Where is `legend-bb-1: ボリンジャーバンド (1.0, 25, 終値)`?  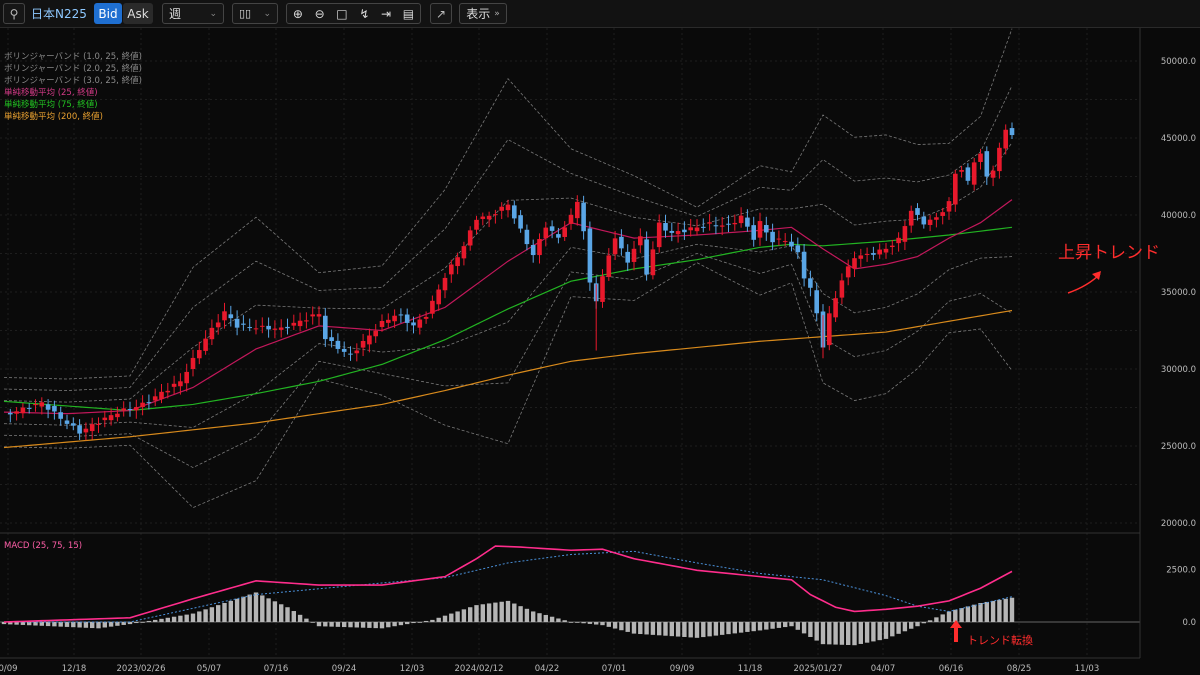
legend-bb-1: ボリンジャーバンド (1.0, 25, 終値) is located at coordinates (73, 57).